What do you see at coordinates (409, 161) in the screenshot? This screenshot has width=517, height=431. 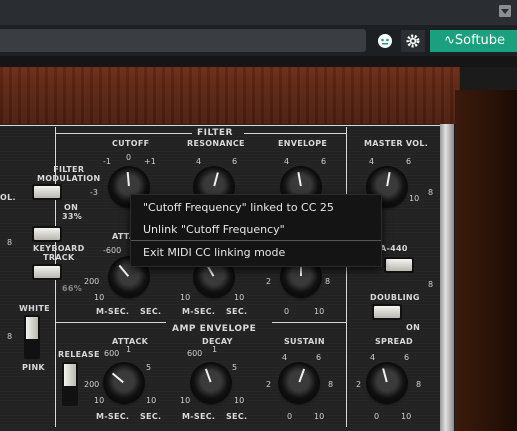 I see `master-tick: 6` at bounding box center [409, 161].